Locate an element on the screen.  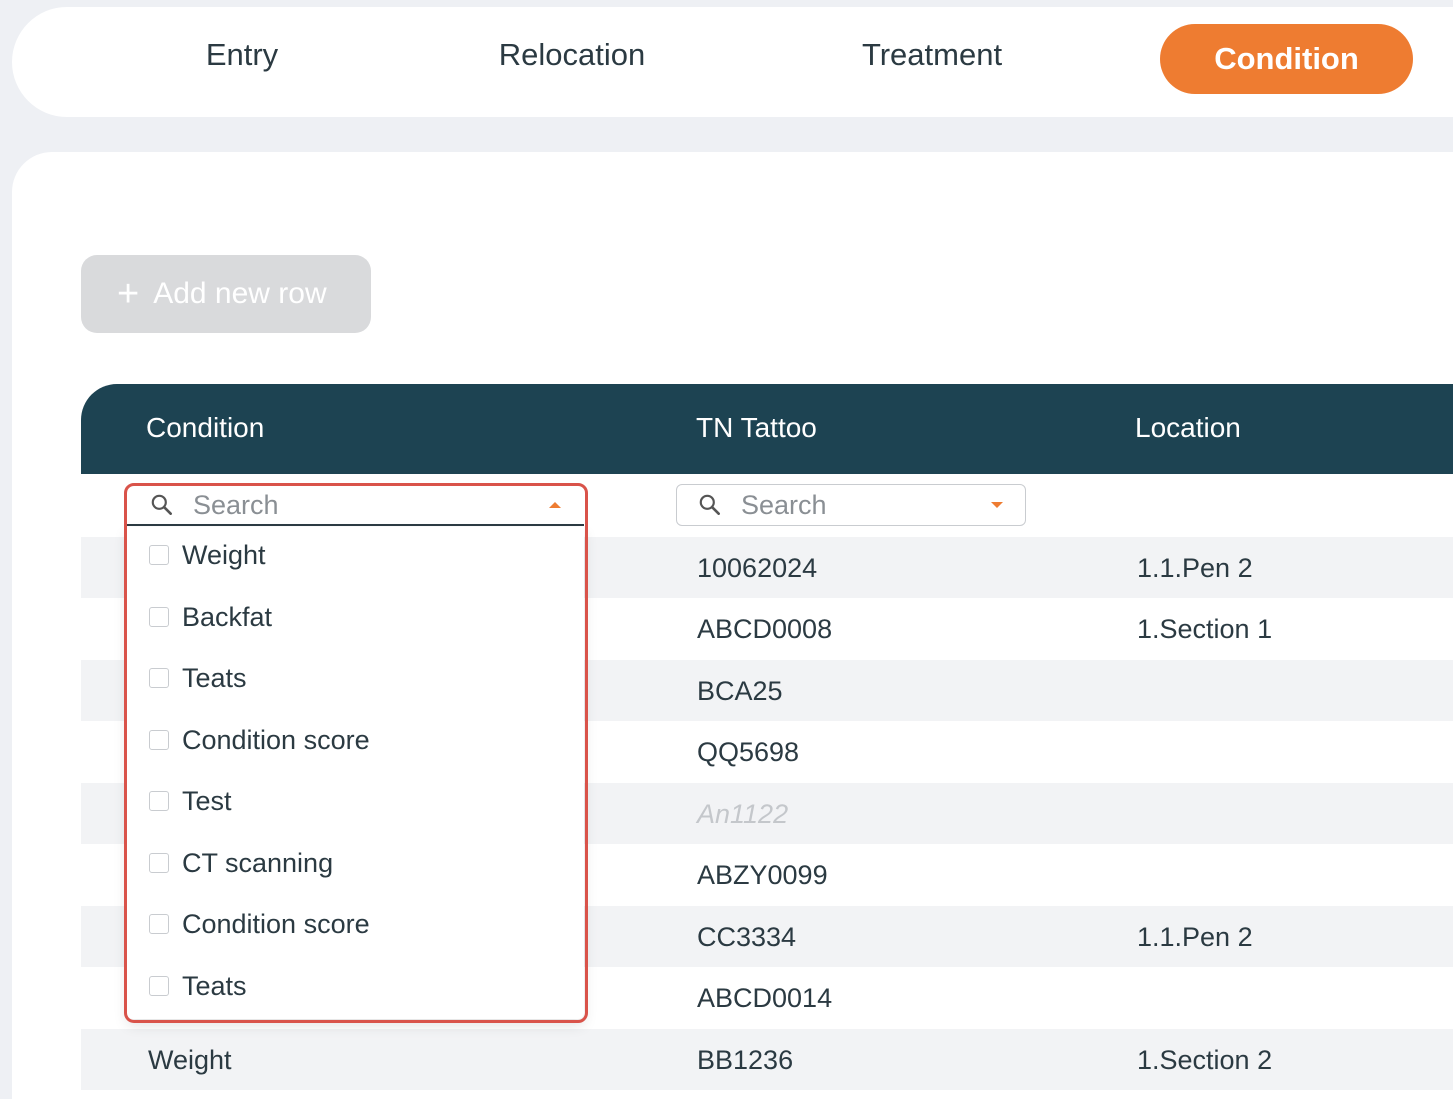
tattoo-filter-placeholder: Search is located at coordinates (784, 504).